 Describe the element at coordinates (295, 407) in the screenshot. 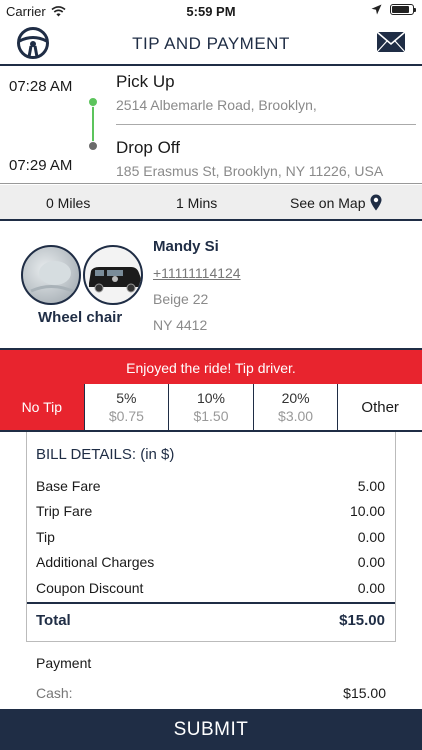

I see `tip-option-20: 20% $3.00` at that location.